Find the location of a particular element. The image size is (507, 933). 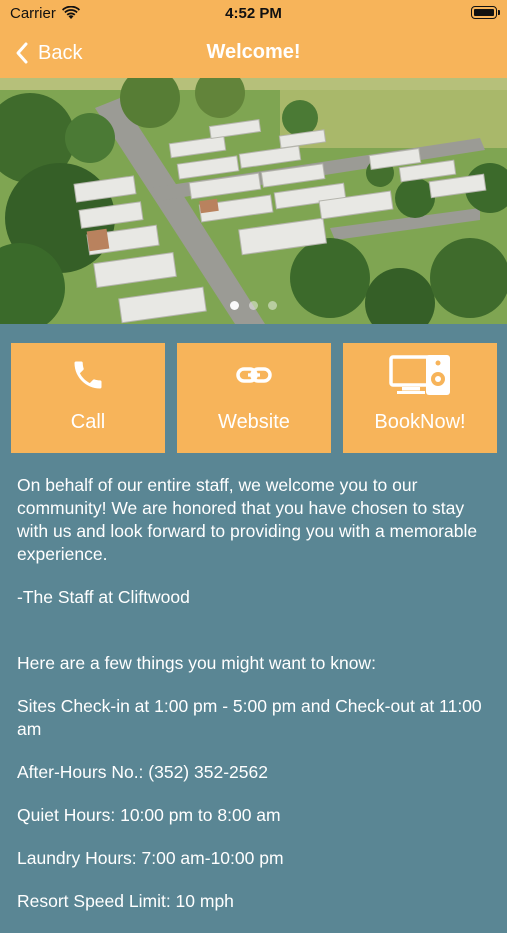

website-button: Website is located at coordinates (254, 398).